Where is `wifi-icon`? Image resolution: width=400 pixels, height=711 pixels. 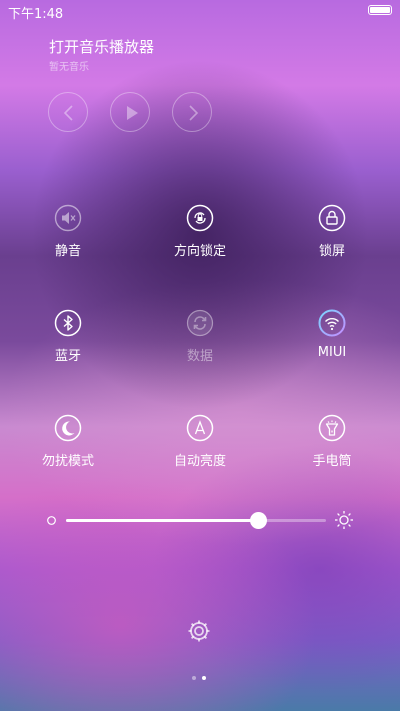
wifi-icon is located at coordinates (332, 323).